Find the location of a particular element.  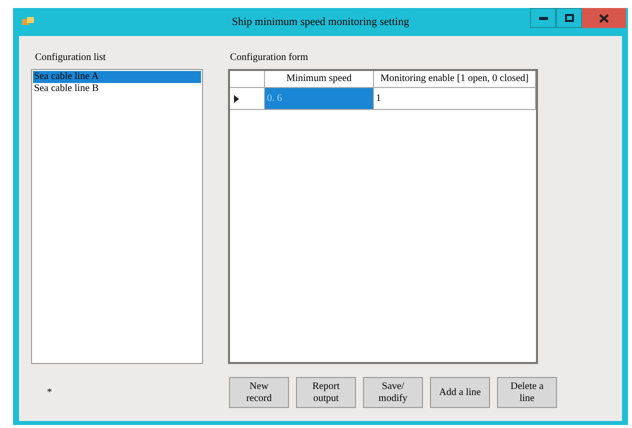

action-button: Save/ modify is located at coordinates (393, 392).